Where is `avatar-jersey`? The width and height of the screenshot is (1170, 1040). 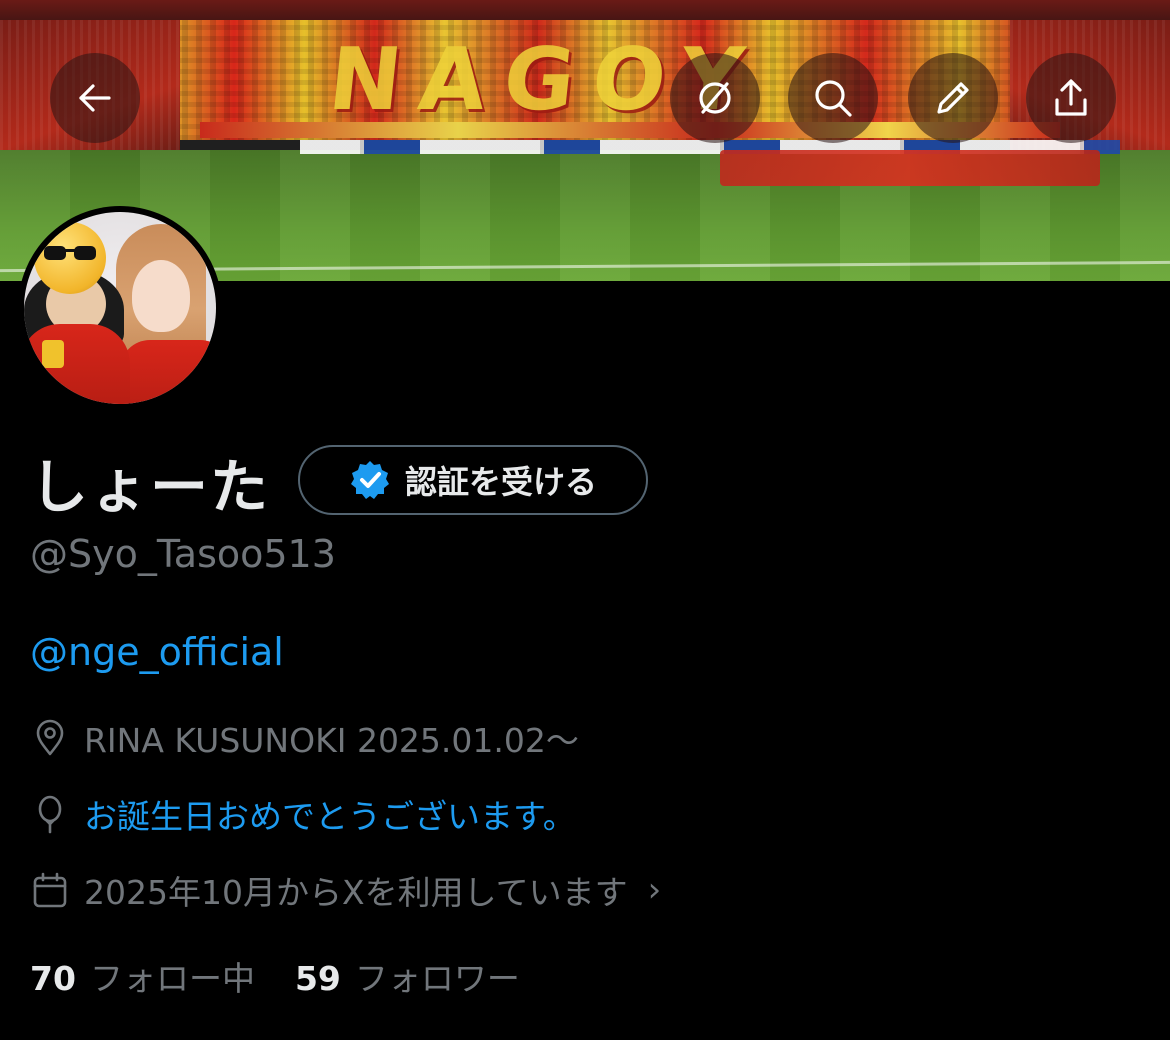 avatar-jersey is located at coordinates (168, 372).